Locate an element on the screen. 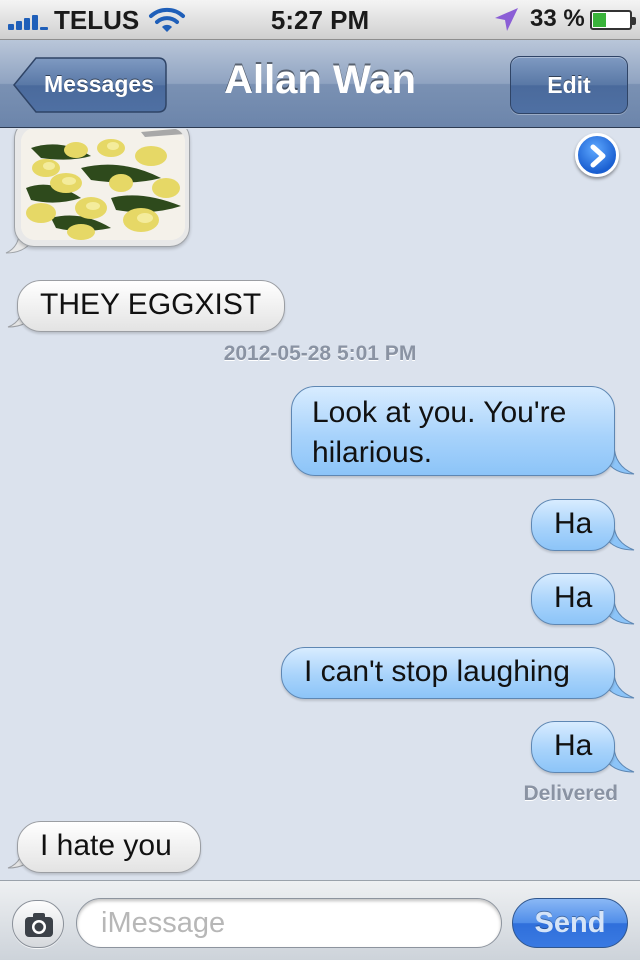 The image size is (640, 960). message-text: I can't stop laughing is located at coordinates (437, 671).